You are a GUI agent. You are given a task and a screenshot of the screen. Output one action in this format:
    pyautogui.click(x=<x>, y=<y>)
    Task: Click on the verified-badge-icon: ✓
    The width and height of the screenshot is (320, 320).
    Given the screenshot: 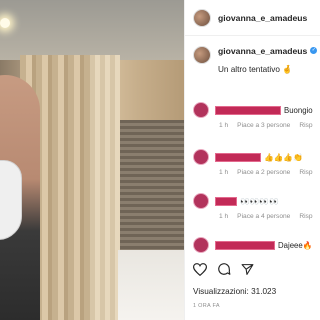 What is the action you would take?
    pyautogui.click(x=314, y=50)
    